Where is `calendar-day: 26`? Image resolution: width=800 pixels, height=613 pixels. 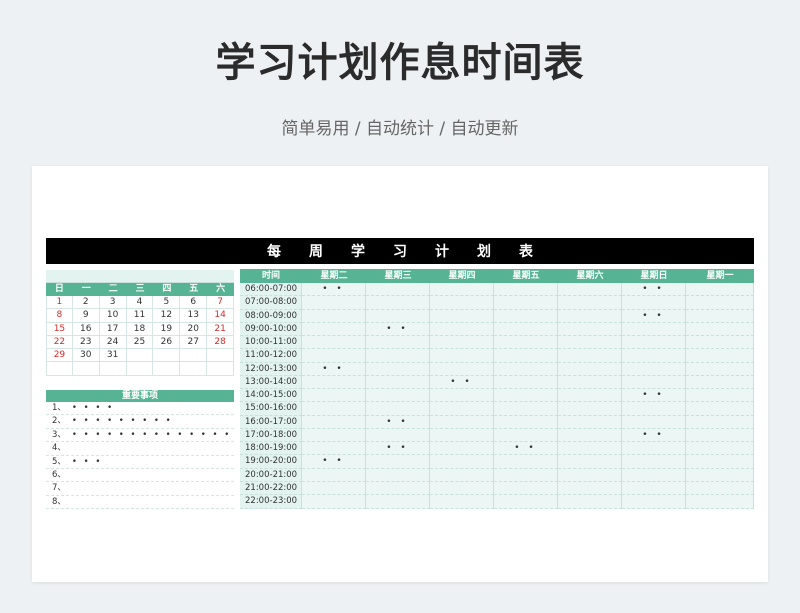 calendar-day: 26 is located at coordinates (167, 342).